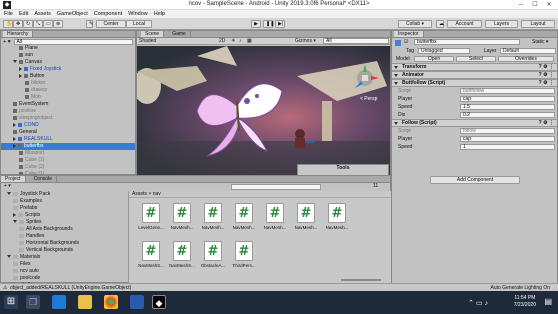 The width and height of the screenshot is (558, 314). Describe the element at coordinates (68, 48) in the screenshot. I see `hierarchy-item: Plane` at that location.